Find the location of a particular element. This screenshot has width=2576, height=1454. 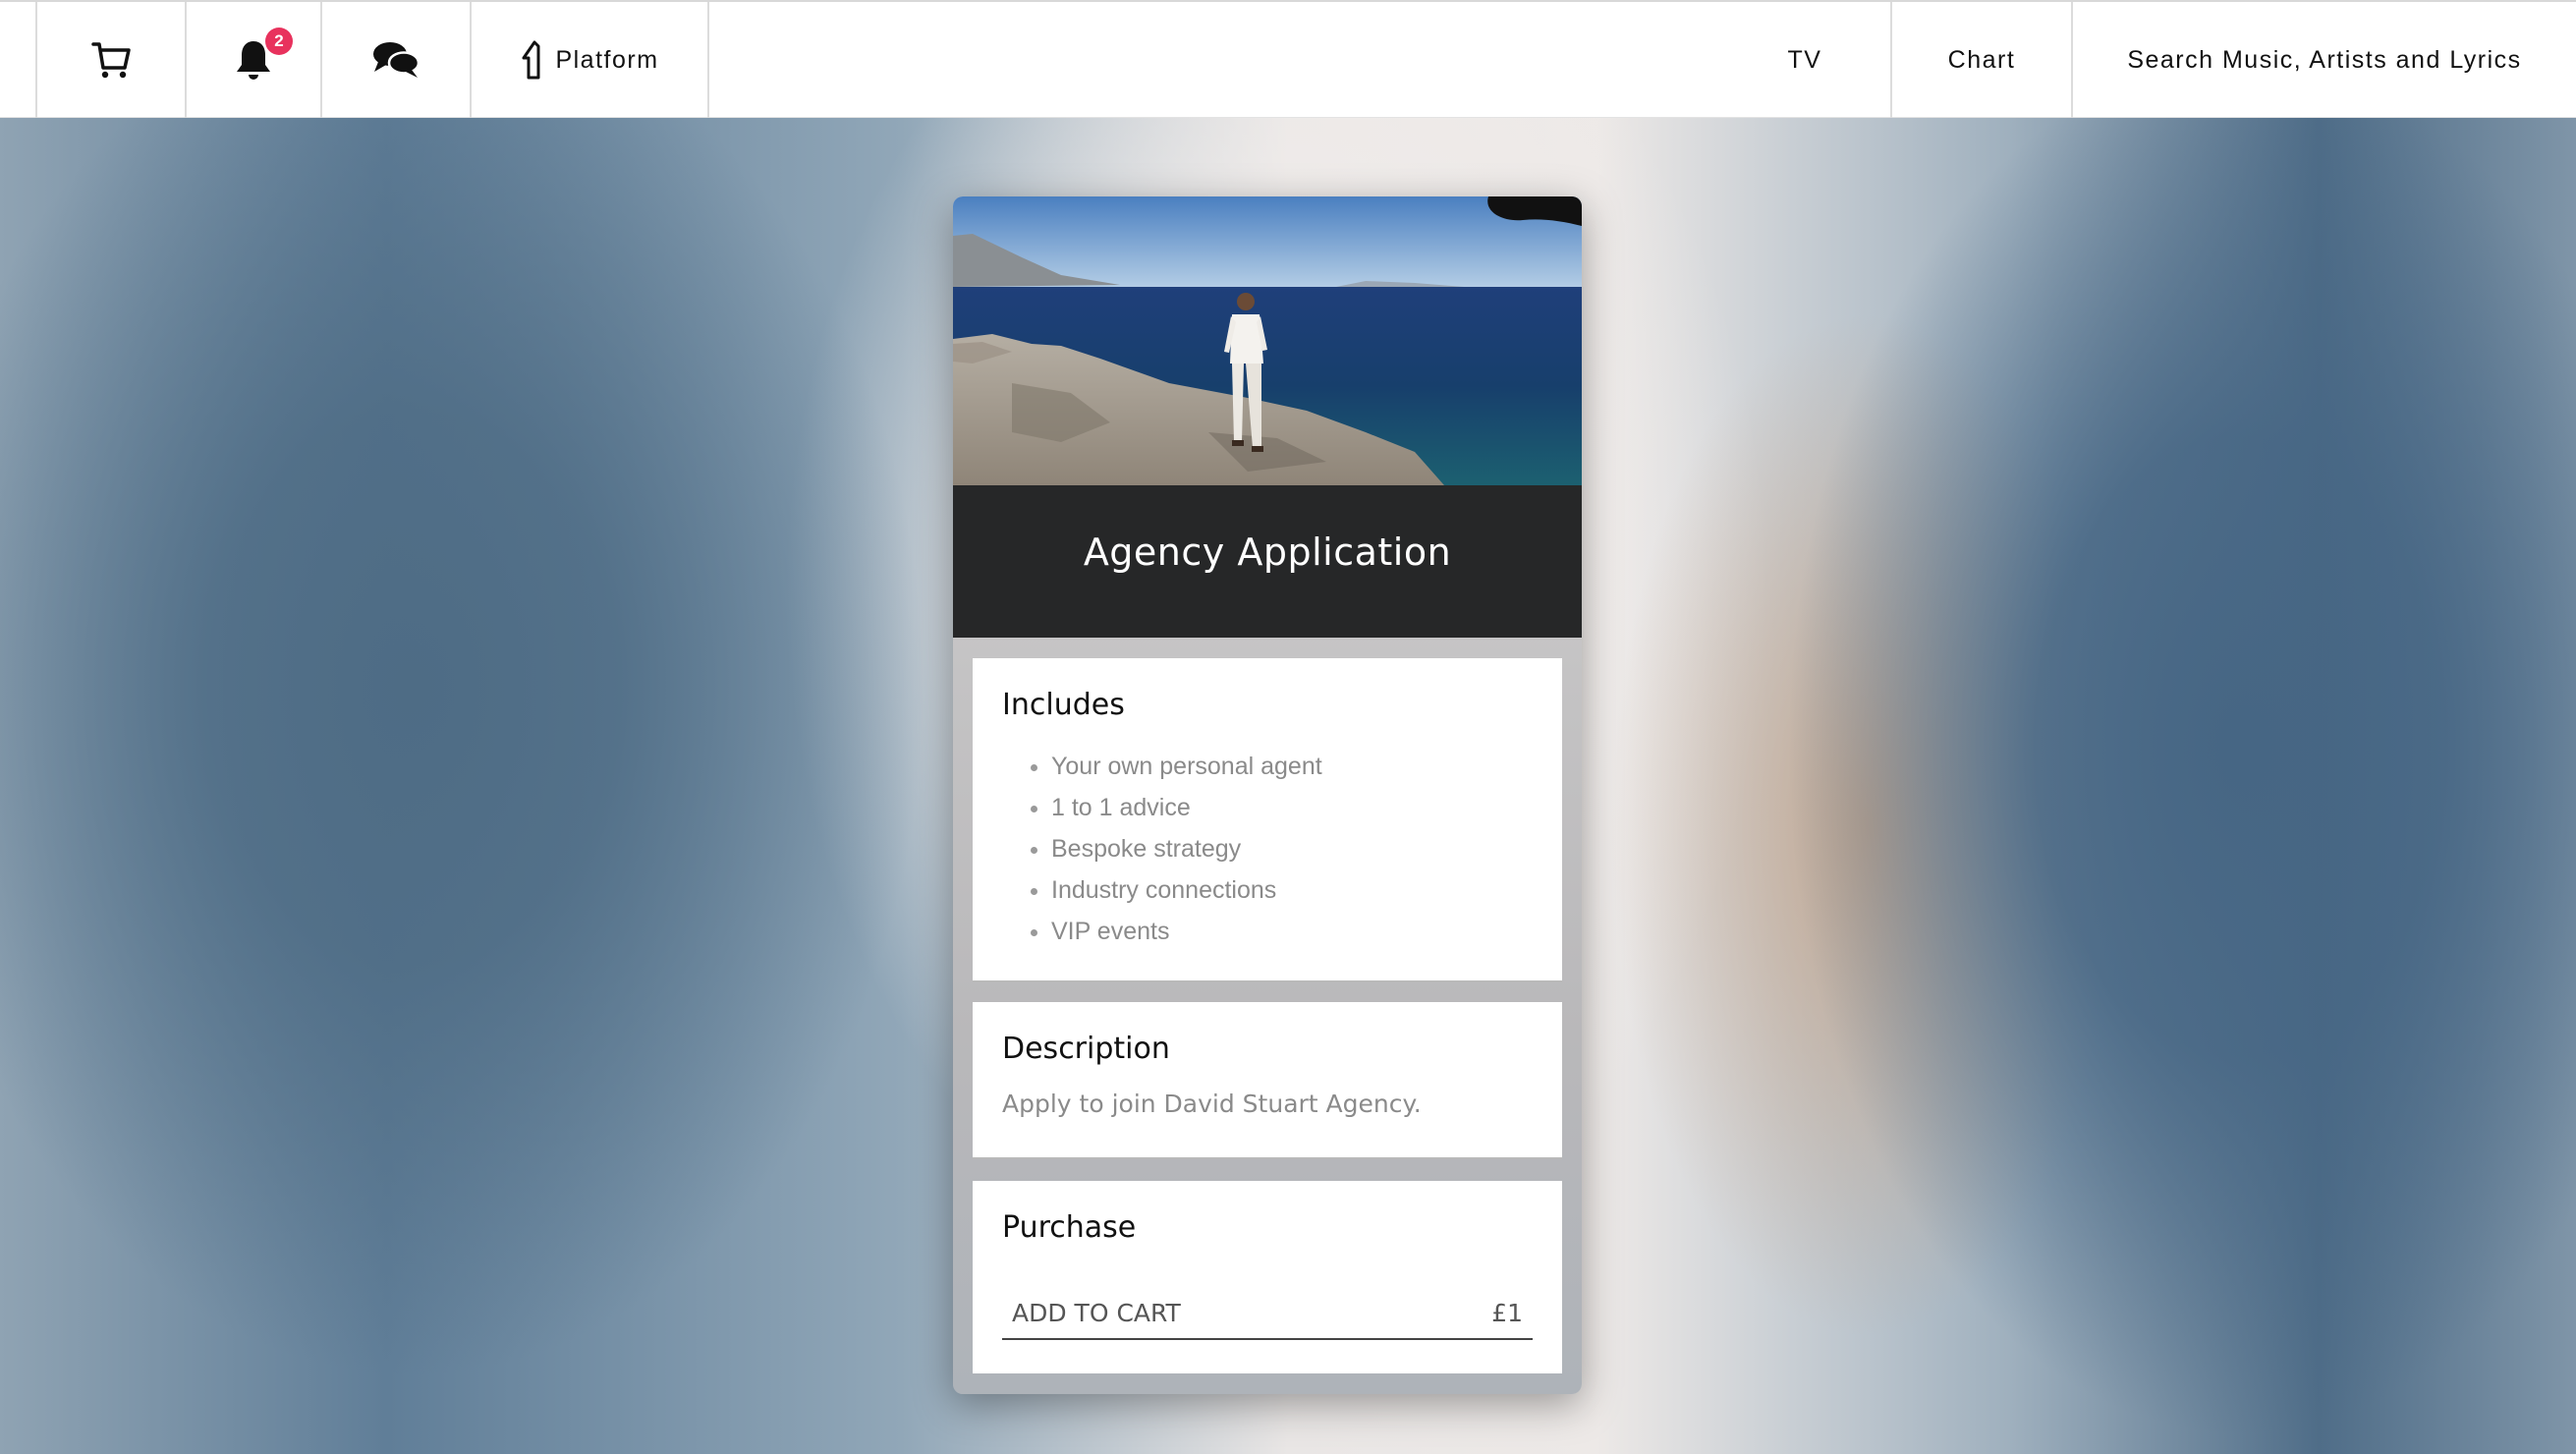

add-to-cart-label: ADD TO CART is located at coordinates (1096, 1312).